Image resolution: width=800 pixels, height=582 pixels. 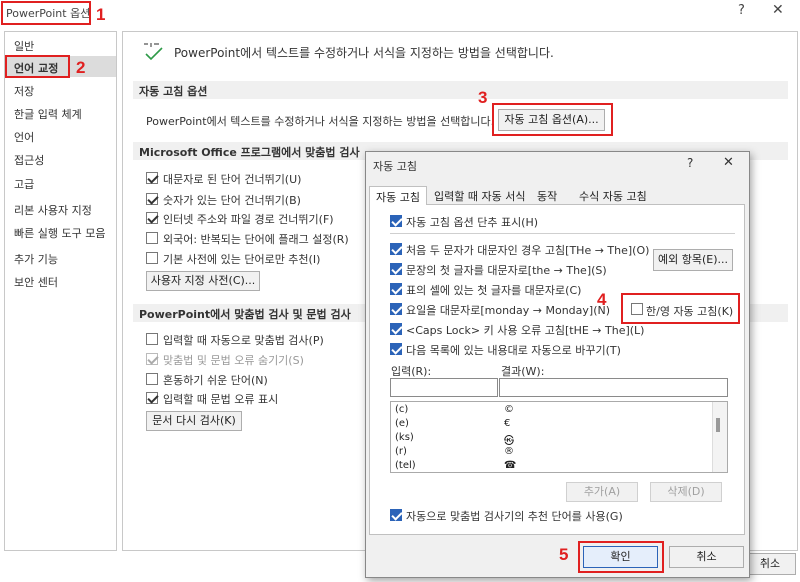 What do you see at coordinates (728, 162) in the screenshot?
I see `dialog-close-icon: ✕` at bounding box center [728, 162].